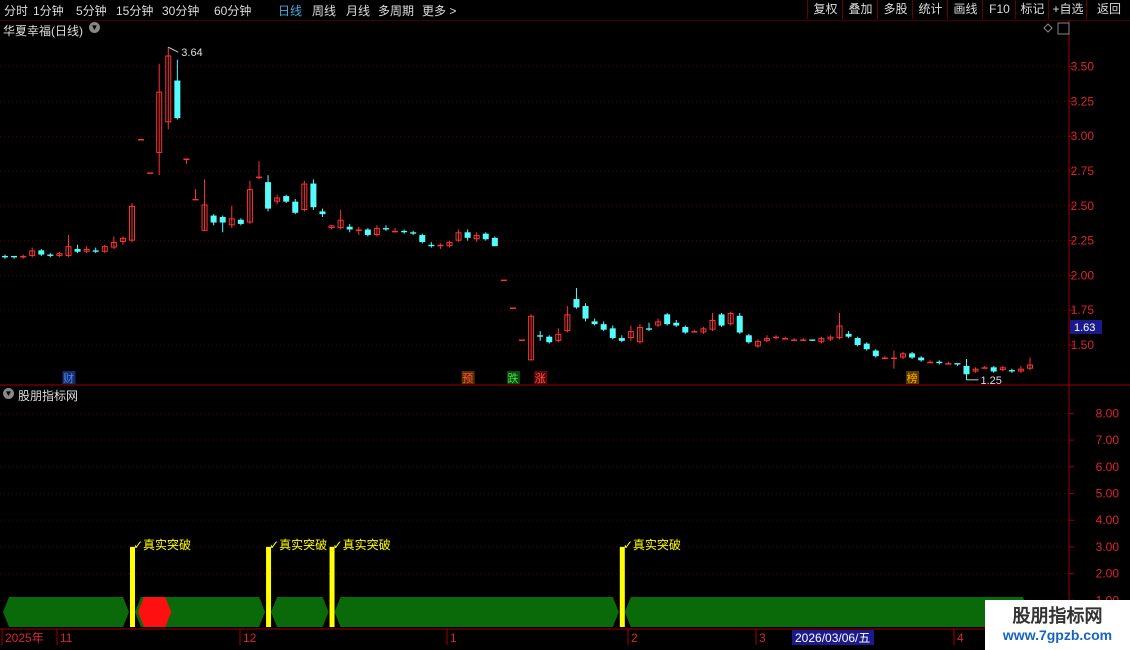 This screenshot has width=1130, height=650. Describe the element at coordinates (1083, 345) in the screenshot. I see `y-tick-label: 1.50` at that location.